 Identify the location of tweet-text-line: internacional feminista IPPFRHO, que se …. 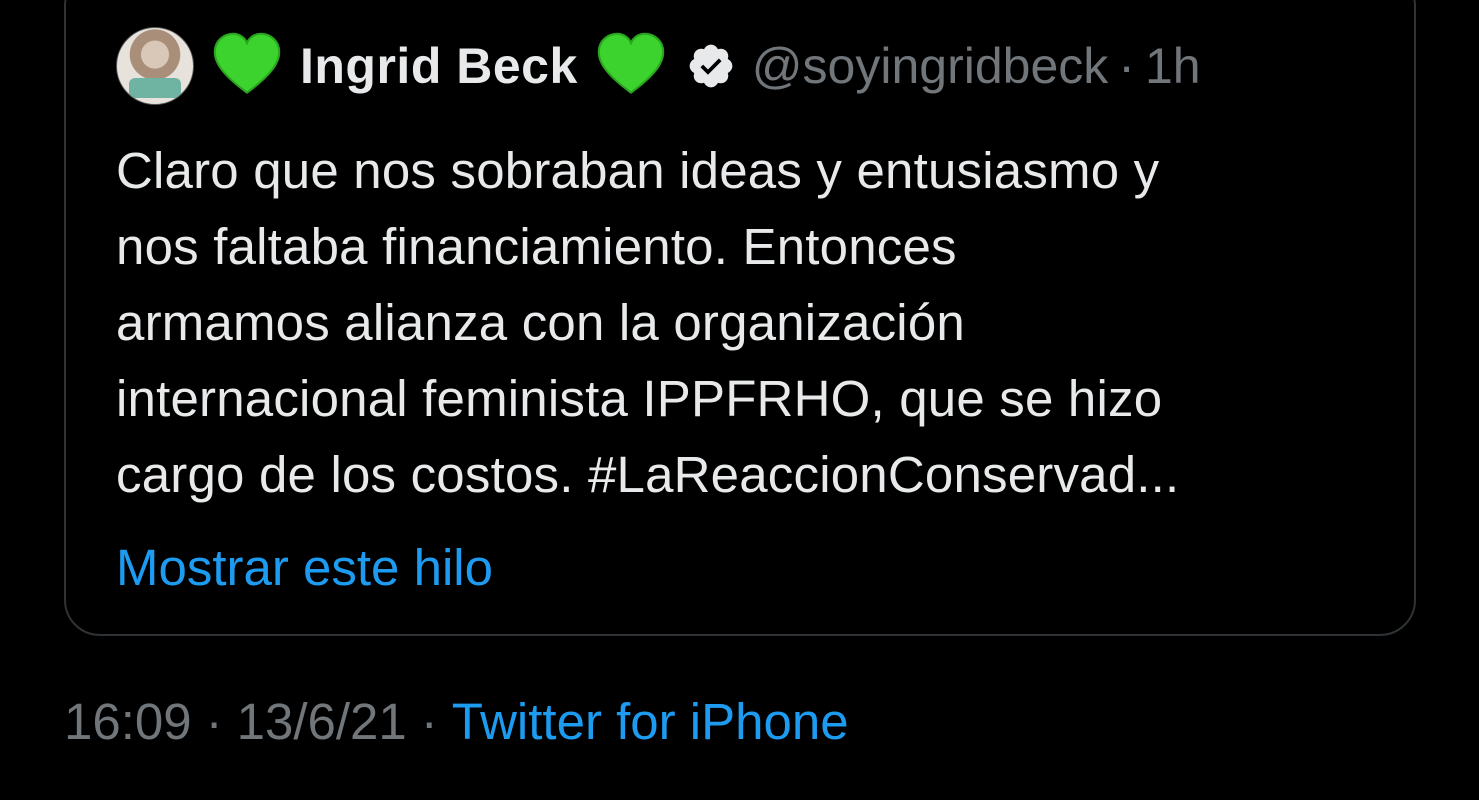
(639, 398).